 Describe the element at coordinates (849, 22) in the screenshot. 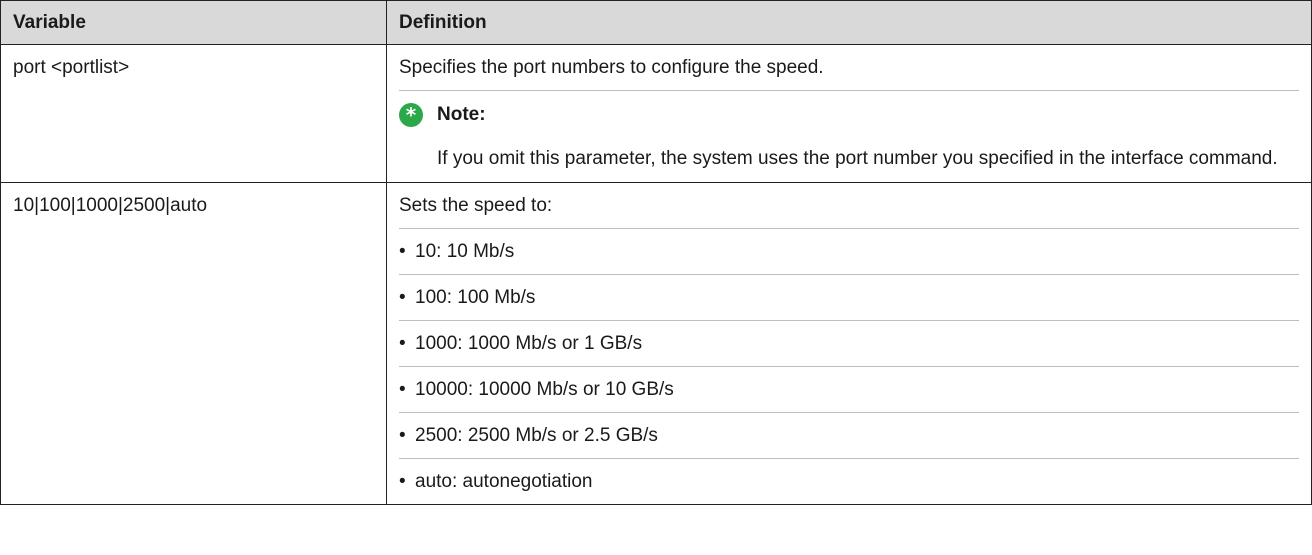

I see `header-definition: Definition` at that location.